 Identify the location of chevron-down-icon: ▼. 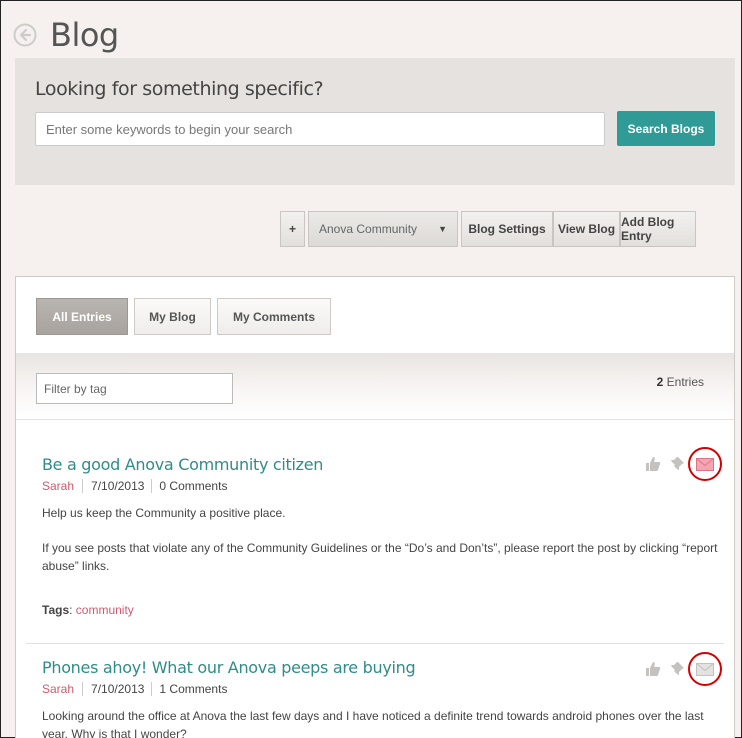
(442, 229).